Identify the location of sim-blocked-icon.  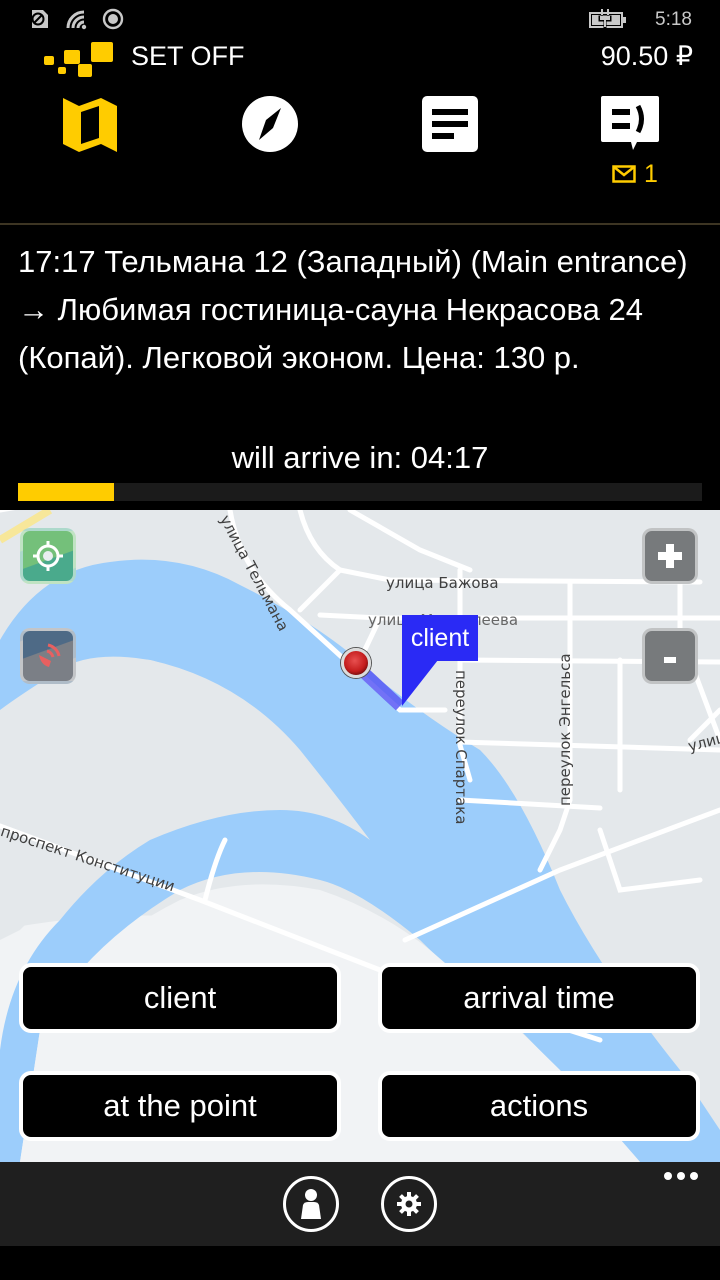
(39, 19).